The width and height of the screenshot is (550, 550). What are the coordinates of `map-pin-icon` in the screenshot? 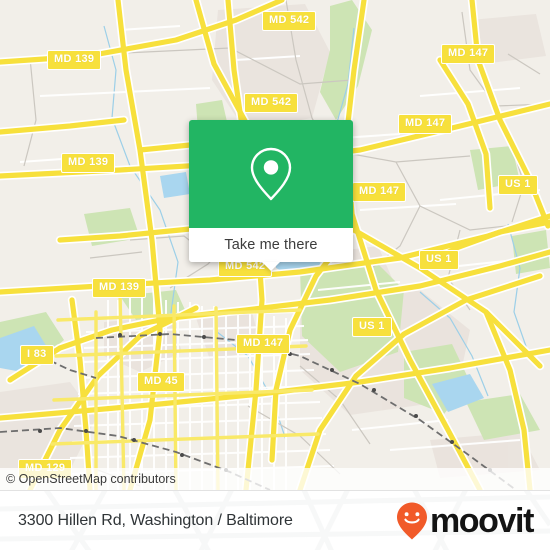 It's located at (271, 174).